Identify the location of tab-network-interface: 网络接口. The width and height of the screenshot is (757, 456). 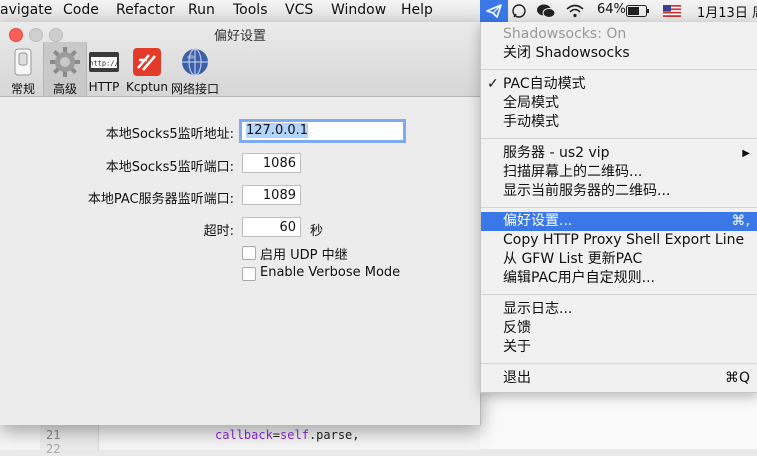
(195, 69).